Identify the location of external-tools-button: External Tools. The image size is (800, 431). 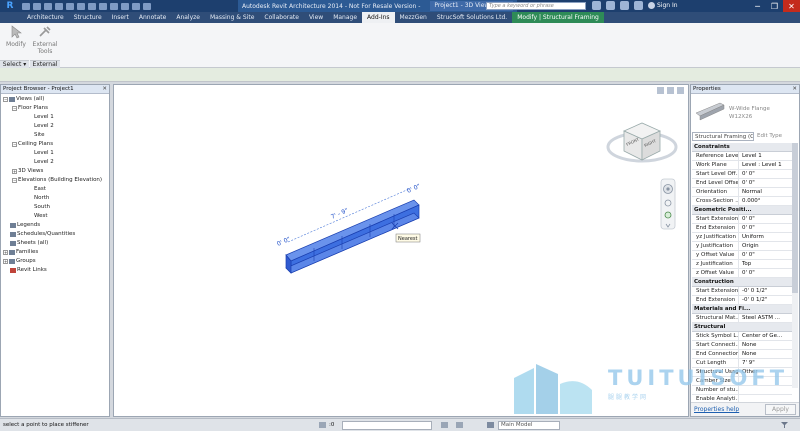
(45, 43).